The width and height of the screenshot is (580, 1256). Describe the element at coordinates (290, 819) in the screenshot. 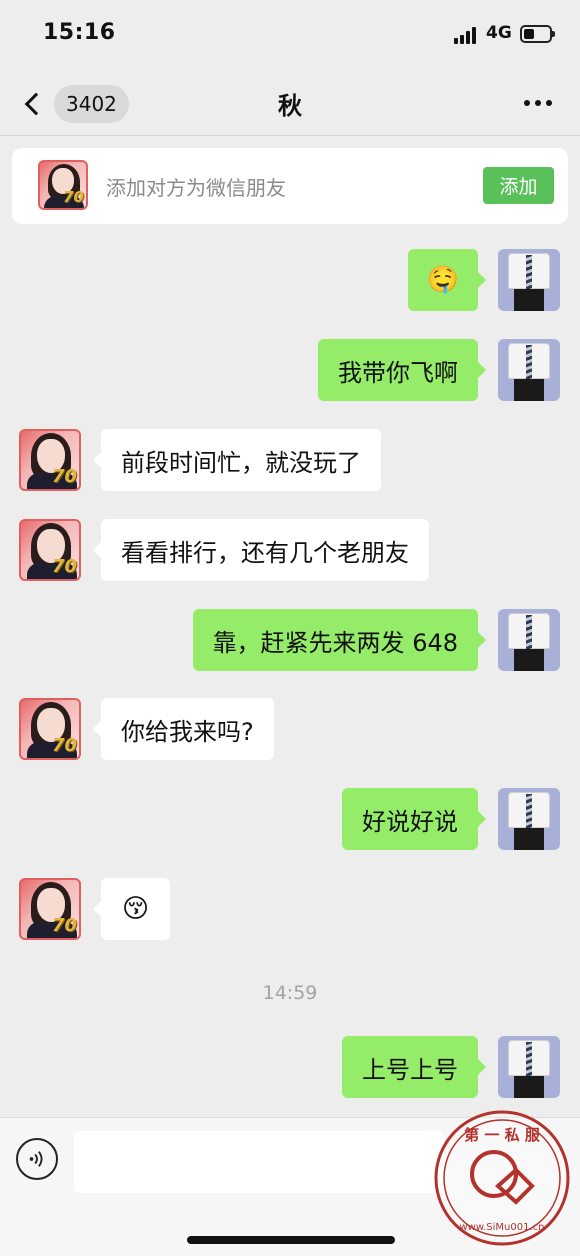

I see `message-row: 好说好说` at that location.